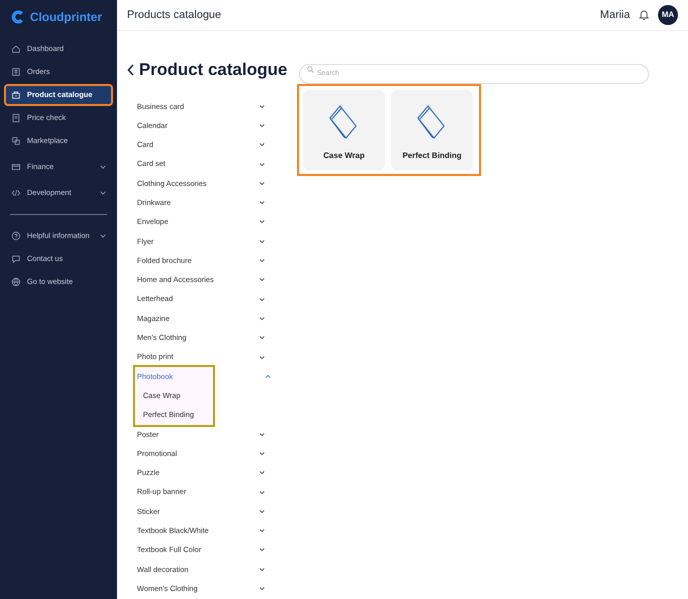 This screenshot has height=599, width=688. What do you see at coordinates (16, 259) in the screenshot?
I see `chat-icon` at bounding box center [16, 259].